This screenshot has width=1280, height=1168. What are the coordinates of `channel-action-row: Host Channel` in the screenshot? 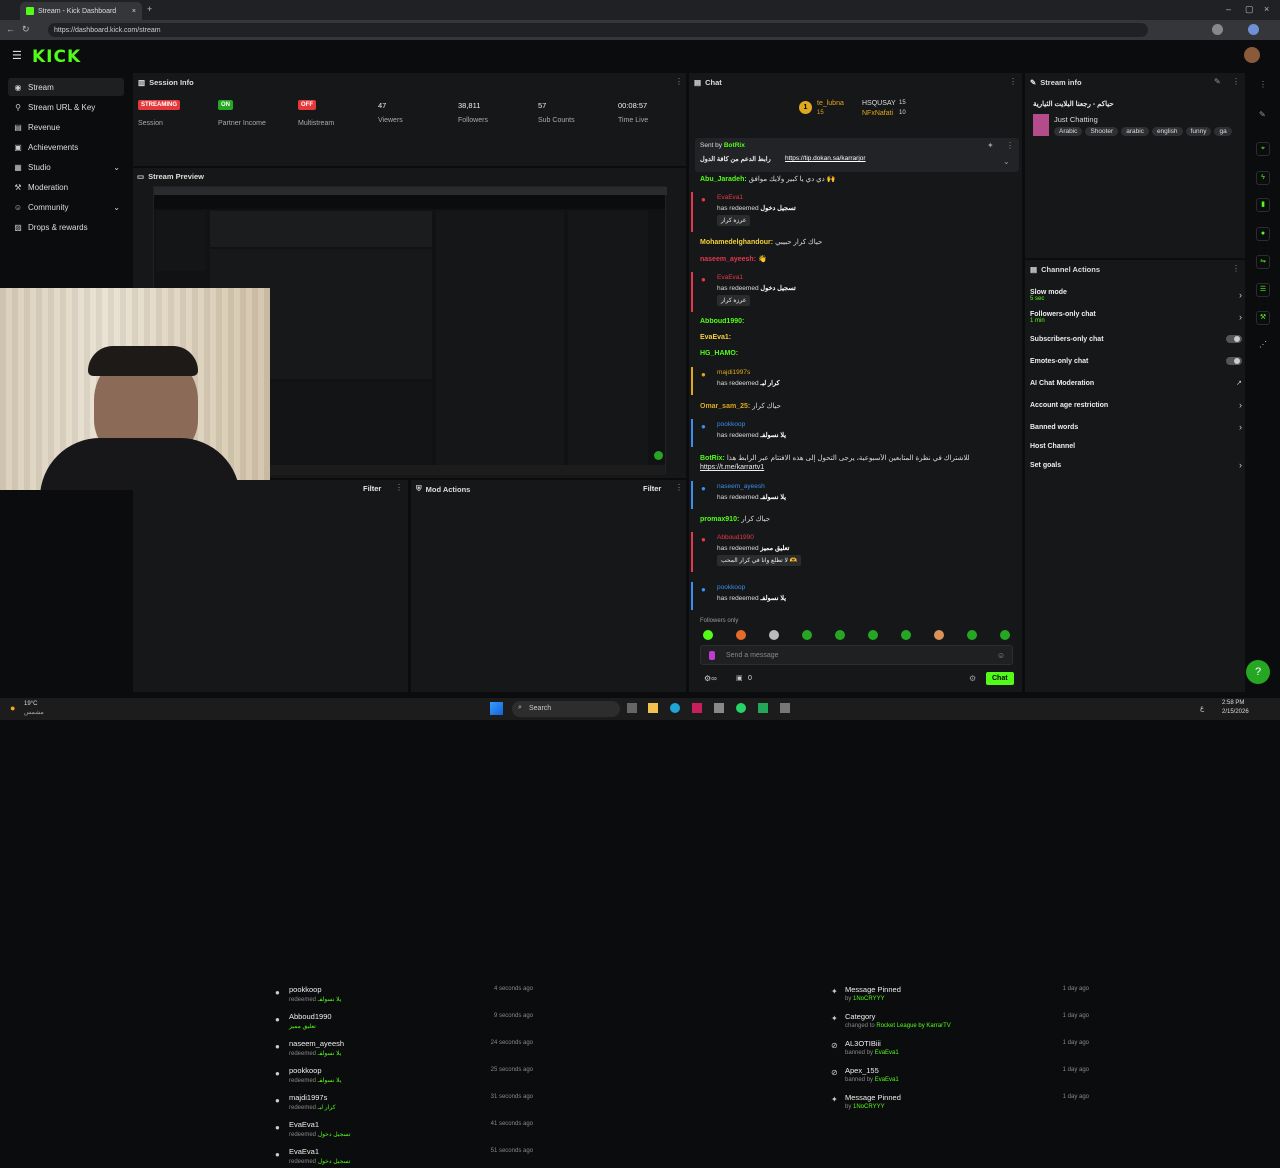 It's located at (1136, 446).